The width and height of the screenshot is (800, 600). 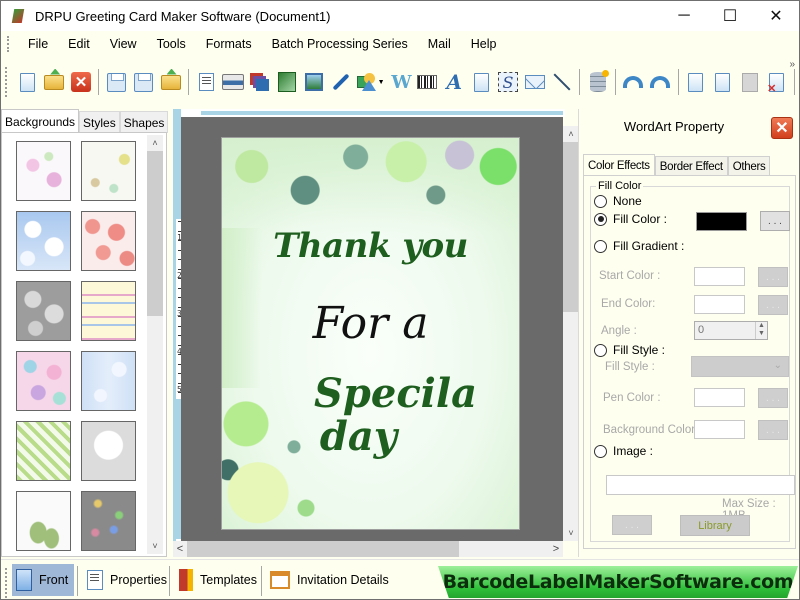 I want to click on layers-button, so click(x=260, y=82).